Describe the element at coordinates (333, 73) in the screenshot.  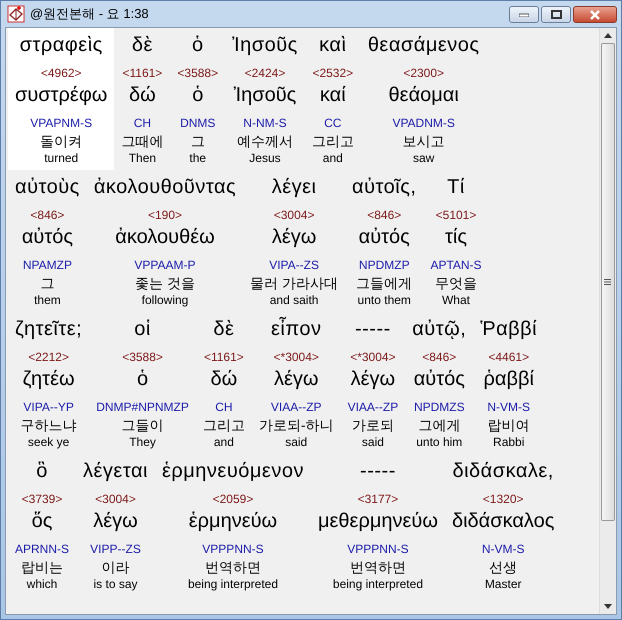
I see `strong-number: <2532>` at that location.